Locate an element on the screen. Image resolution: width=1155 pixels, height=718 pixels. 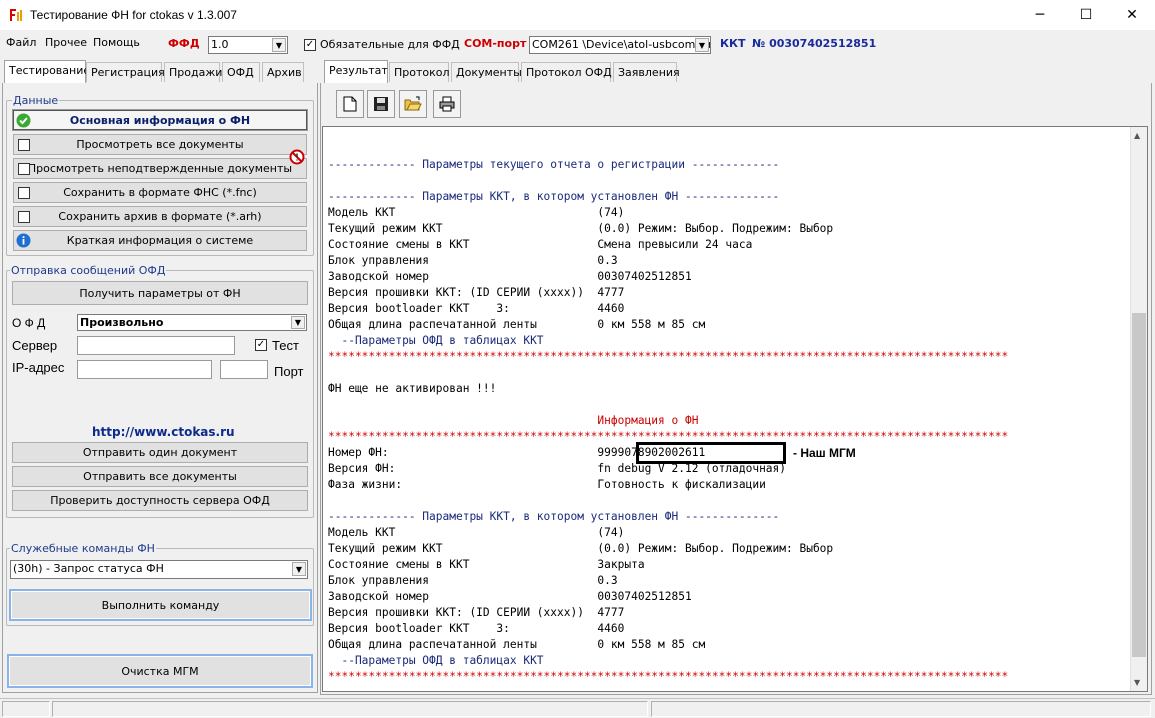
save-file-button is located at coordinates (381, 104).